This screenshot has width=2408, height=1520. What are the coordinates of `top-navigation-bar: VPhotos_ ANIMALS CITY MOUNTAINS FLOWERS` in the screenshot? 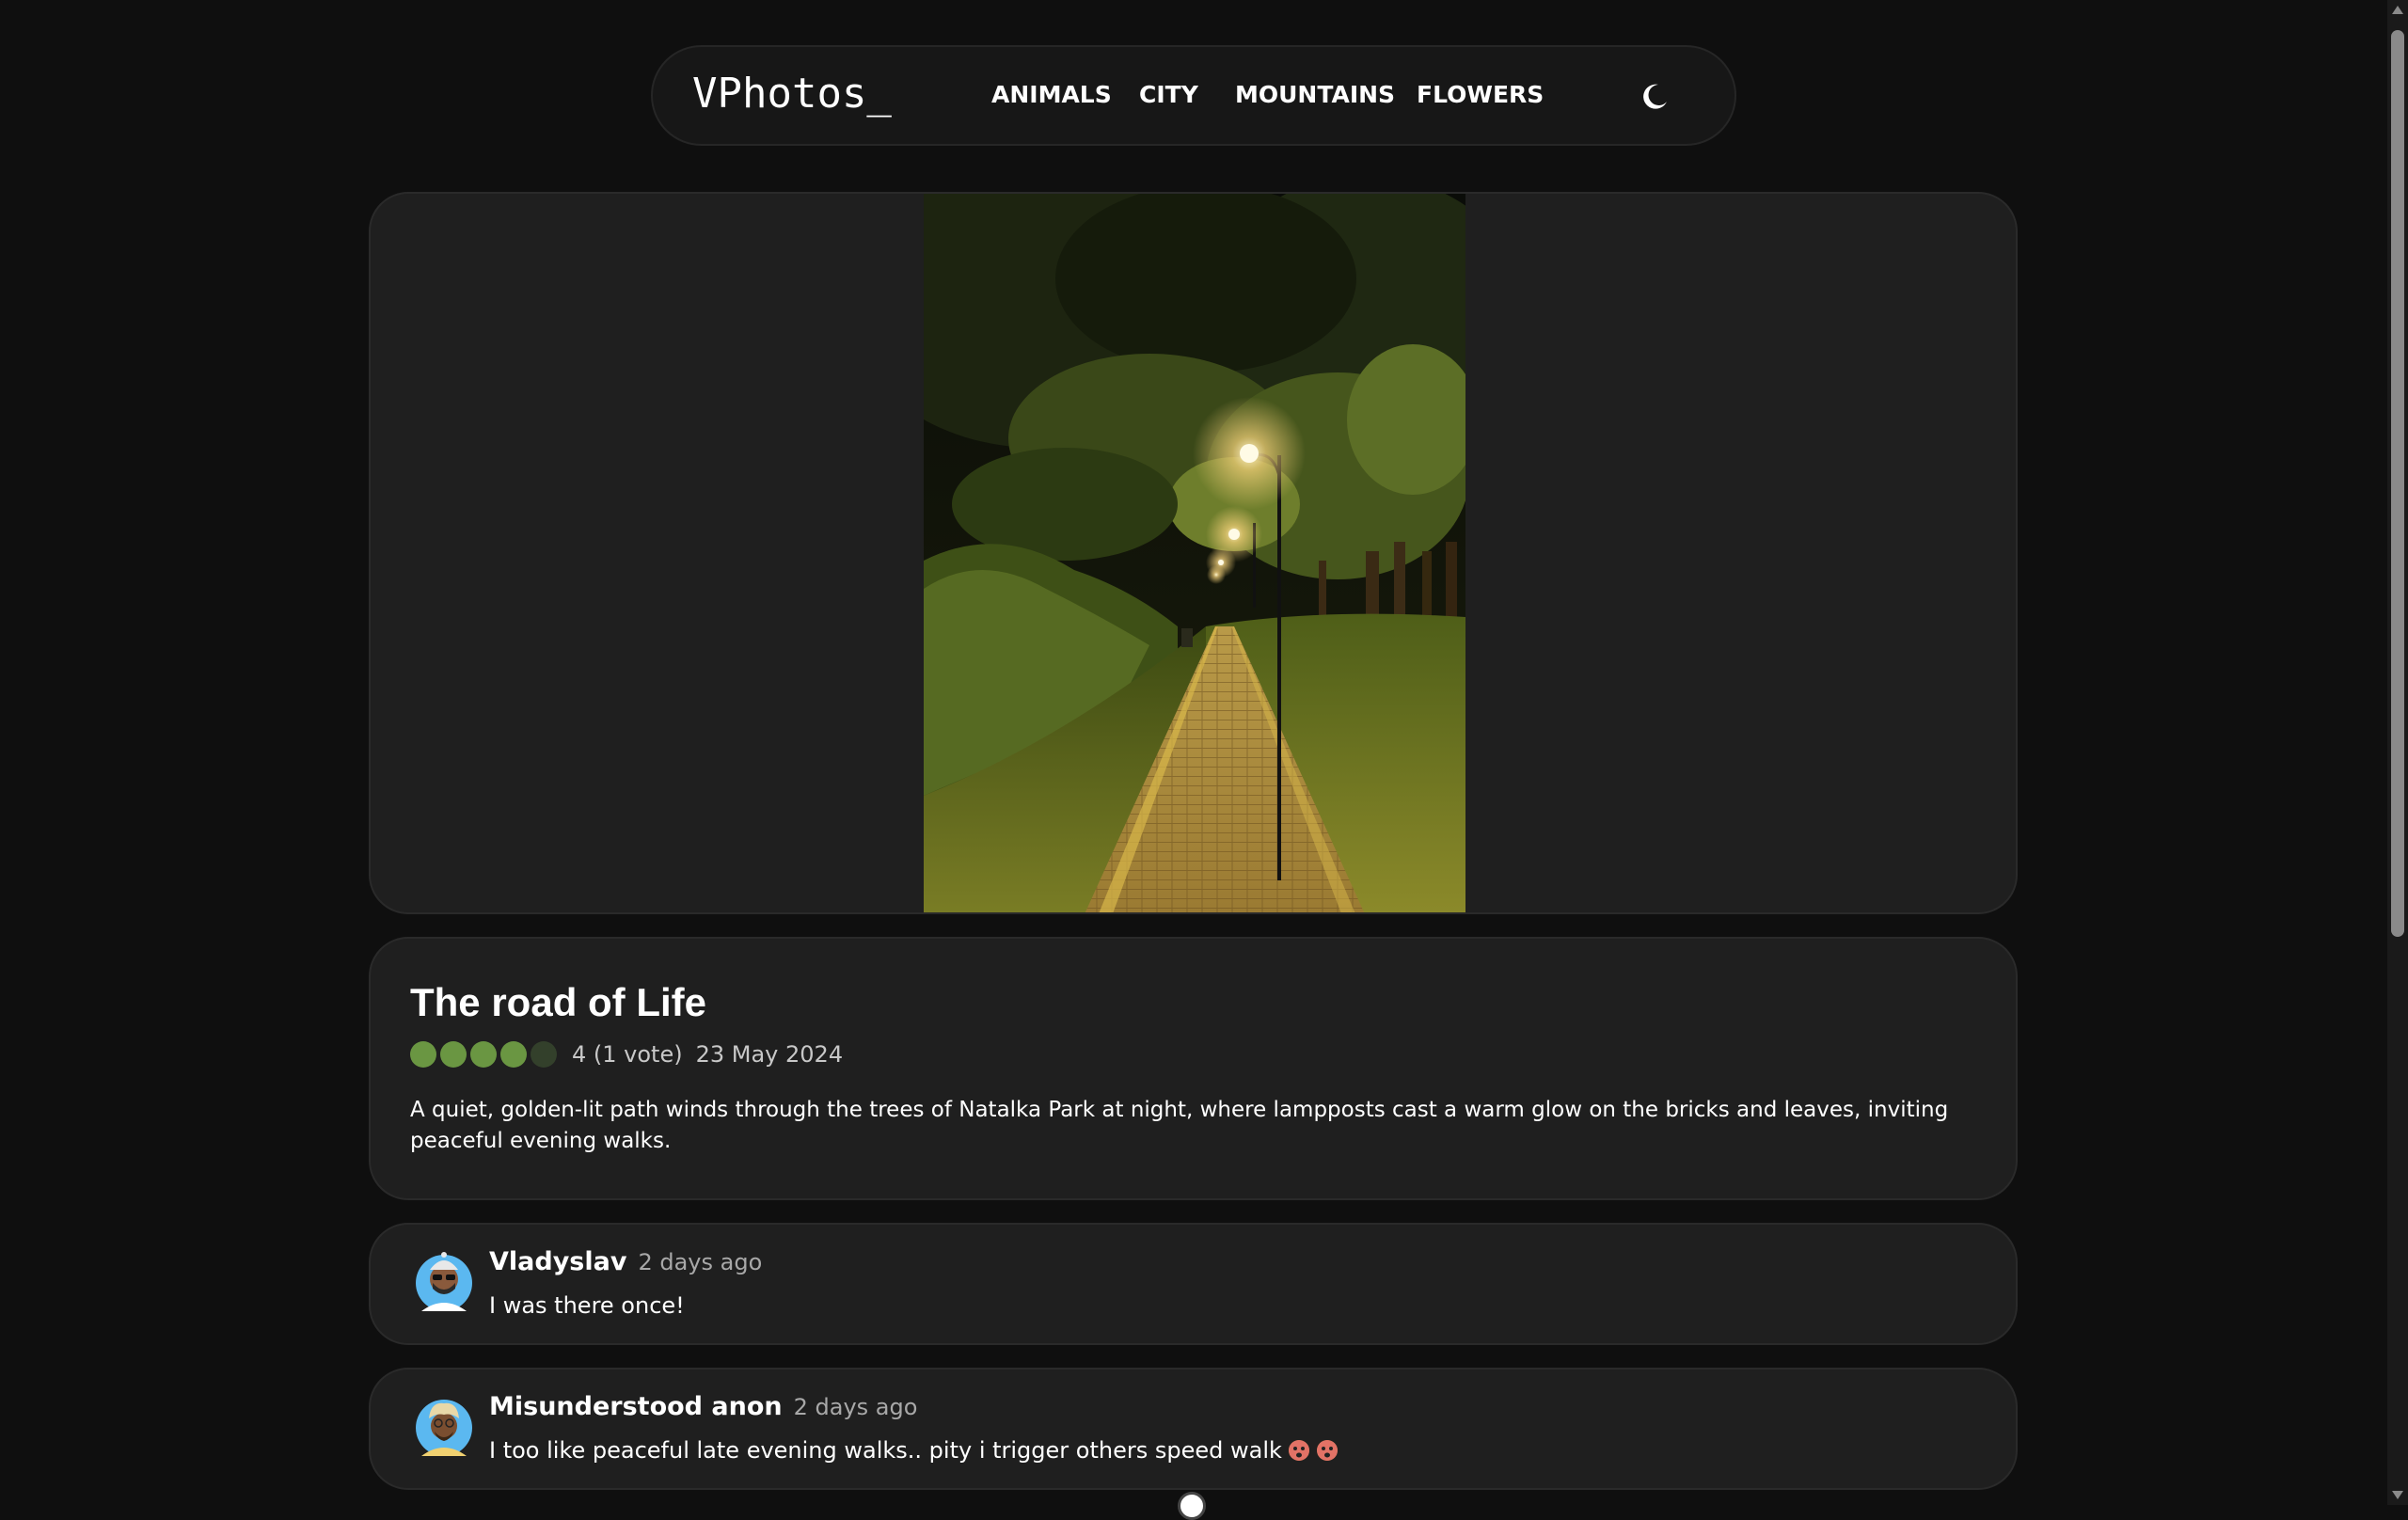 It's located at (1193, 95).